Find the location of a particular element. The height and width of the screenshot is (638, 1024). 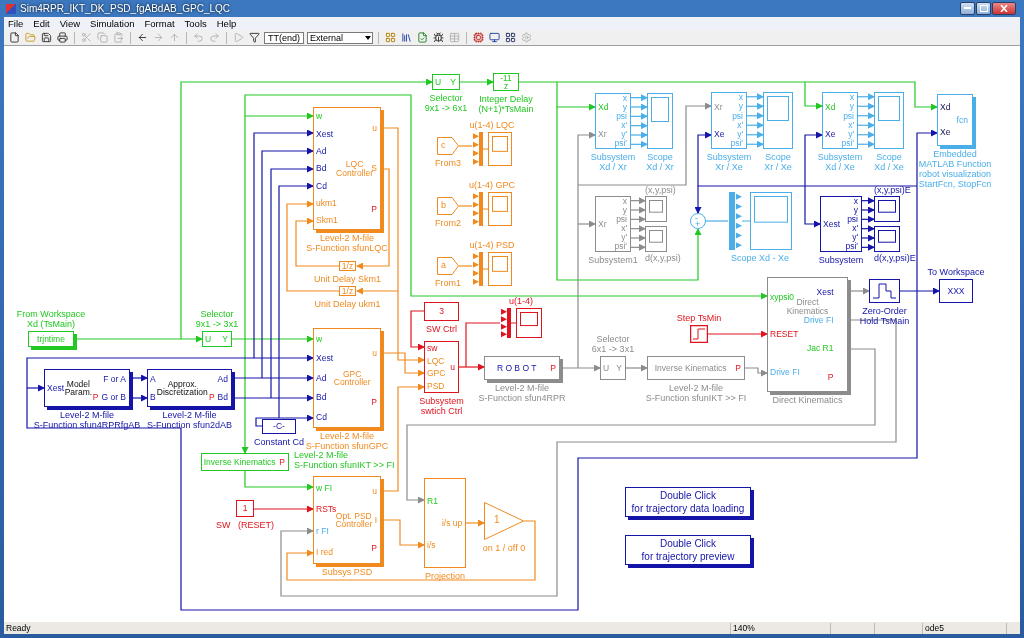

menu-item: Tools is located at coordinates (195, 23).